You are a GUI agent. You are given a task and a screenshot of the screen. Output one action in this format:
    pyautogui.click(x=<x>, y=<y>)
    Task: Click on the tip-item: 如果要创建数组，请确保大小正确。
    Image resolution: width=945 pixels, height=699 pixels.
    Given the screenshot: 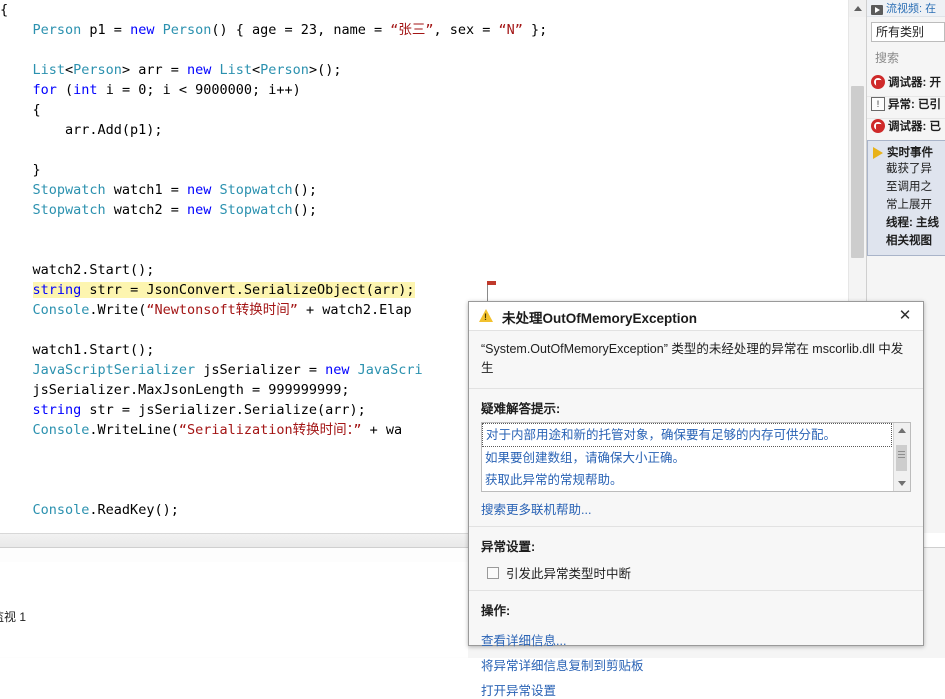 What is the action you would take?
    pyautogui.click(x=687, y=458)
    